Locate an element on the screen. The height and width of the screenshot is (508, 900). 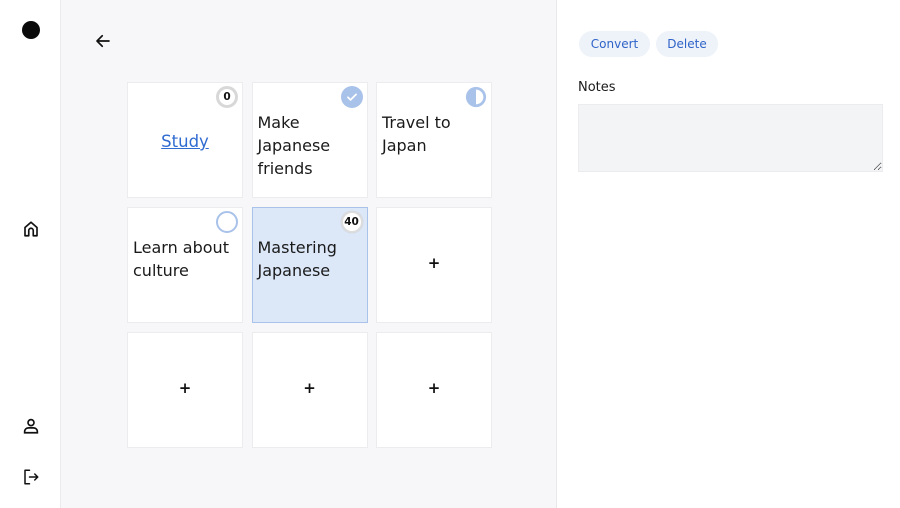
empty-circle-icon is located at coordinates (227, 222).